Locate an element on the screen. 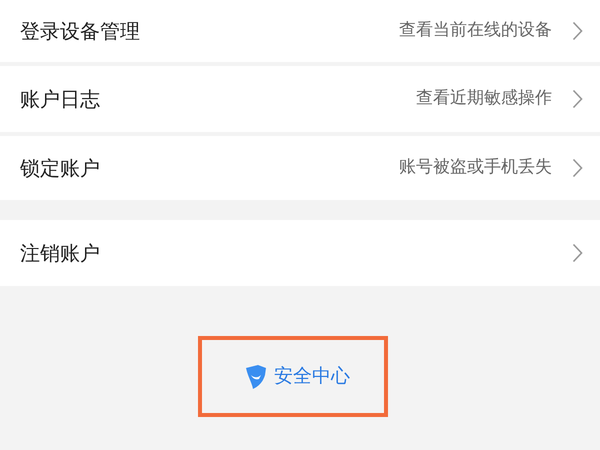 This screenshot has height=450, width=600. row-label: 登录设备管理 is located at coordinates (80, 31).